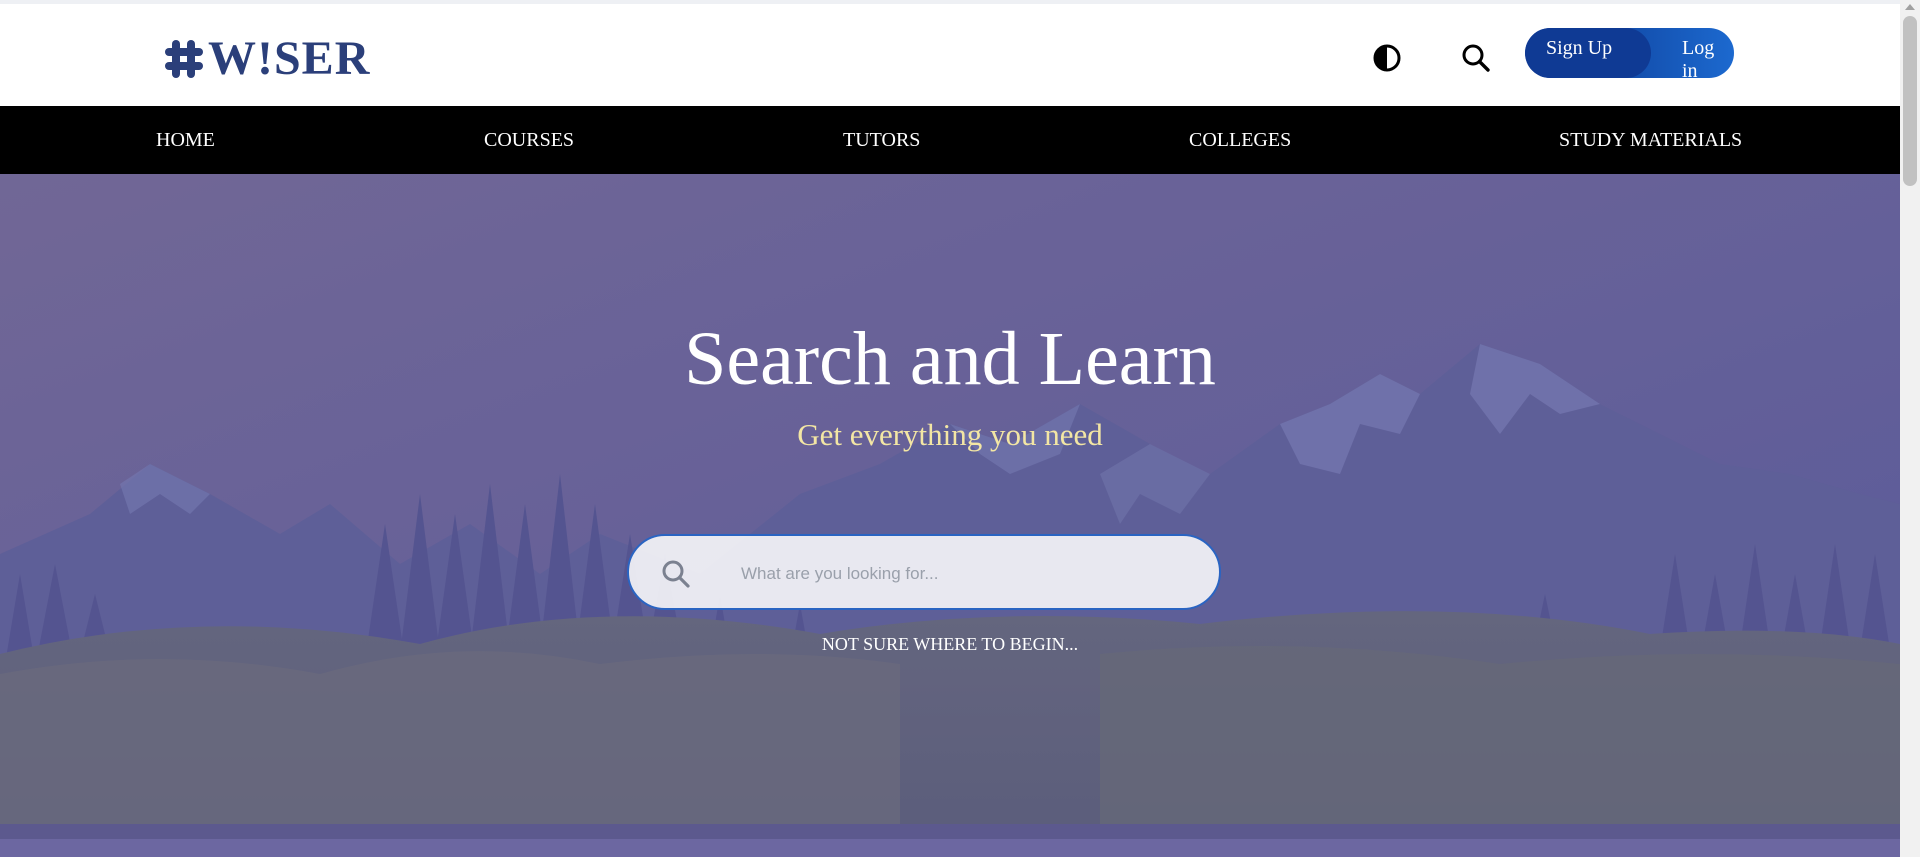  What do you see at coordinates (950, 434) in the screenshot?
I see `hero-subtitle: Get everything you need` at bounding box center [950, 434].